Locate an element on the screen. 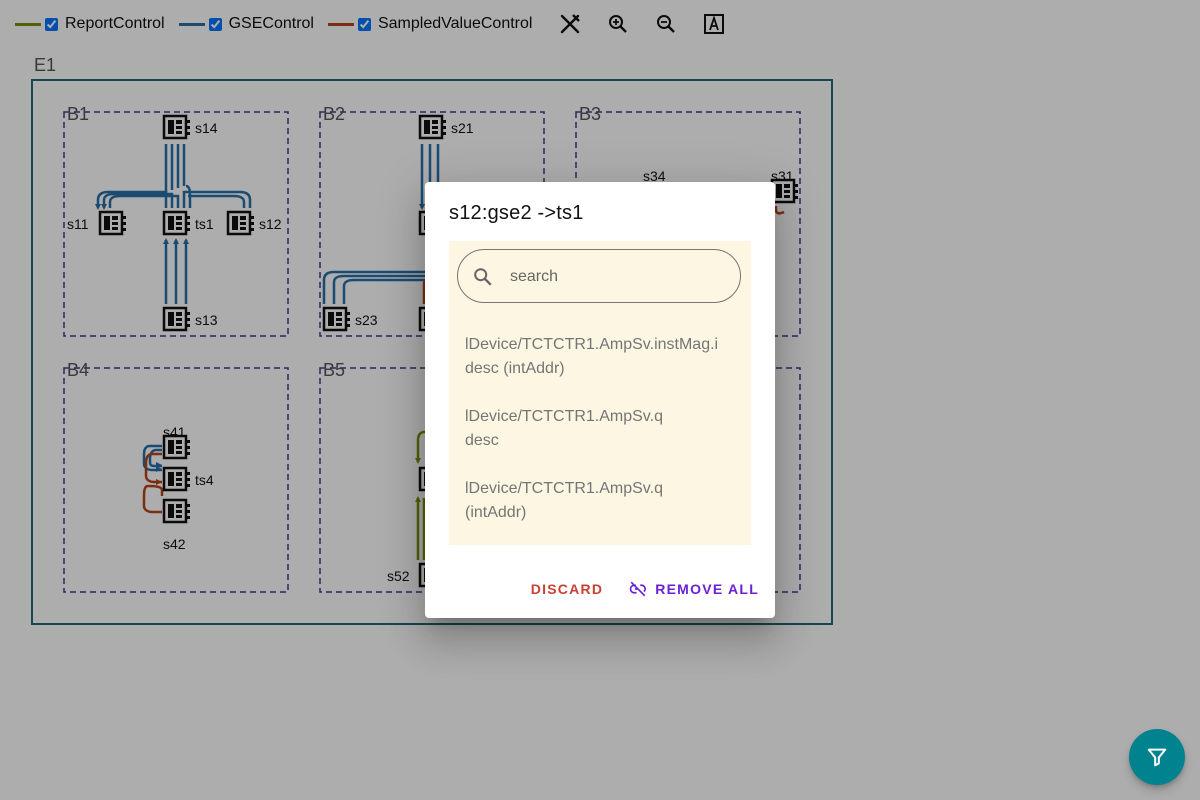 This screenshot has height=800, width=1200. discard-button-label: Discard is located at coordinates (567, 589).